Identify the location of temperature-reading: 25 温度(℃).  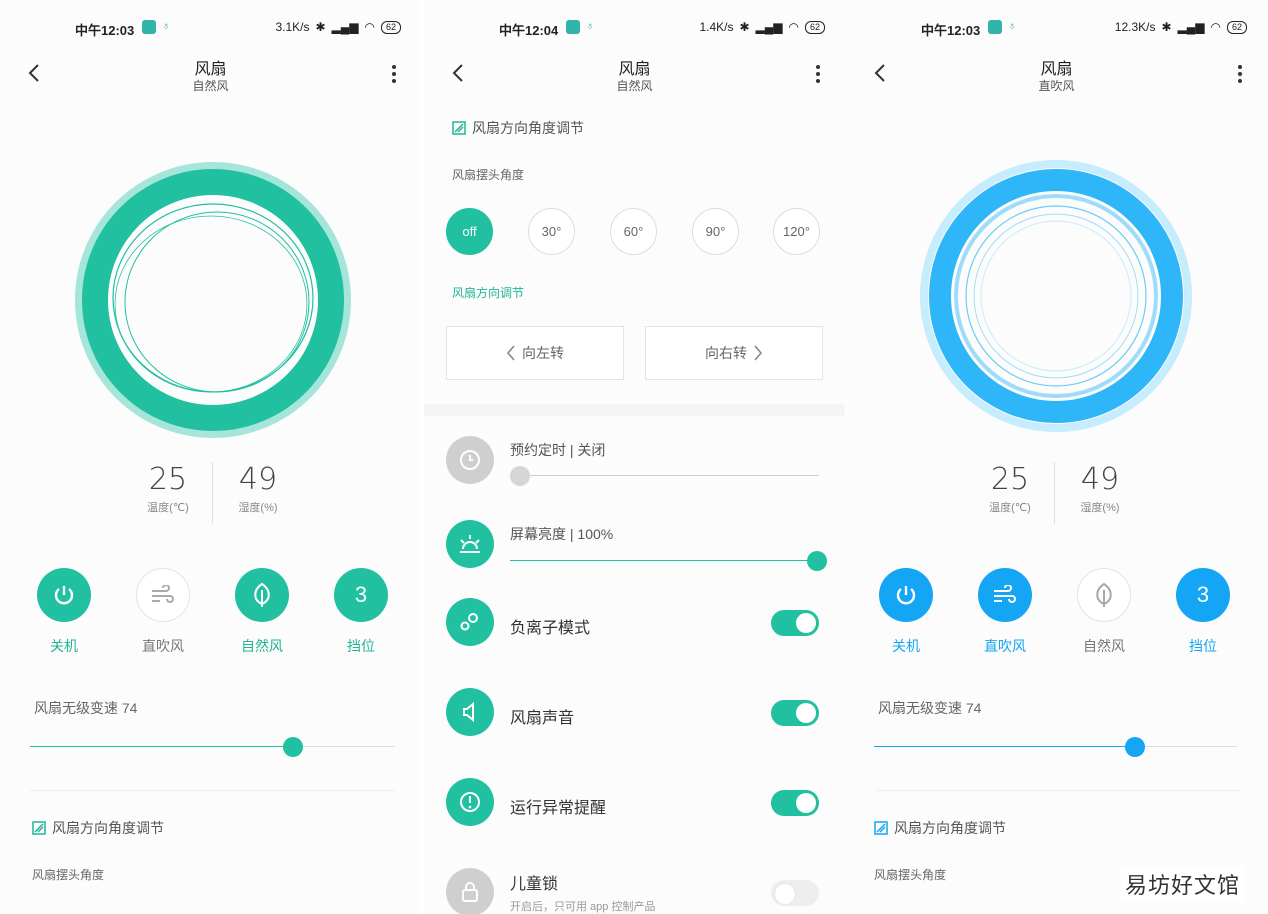
(168, 488).